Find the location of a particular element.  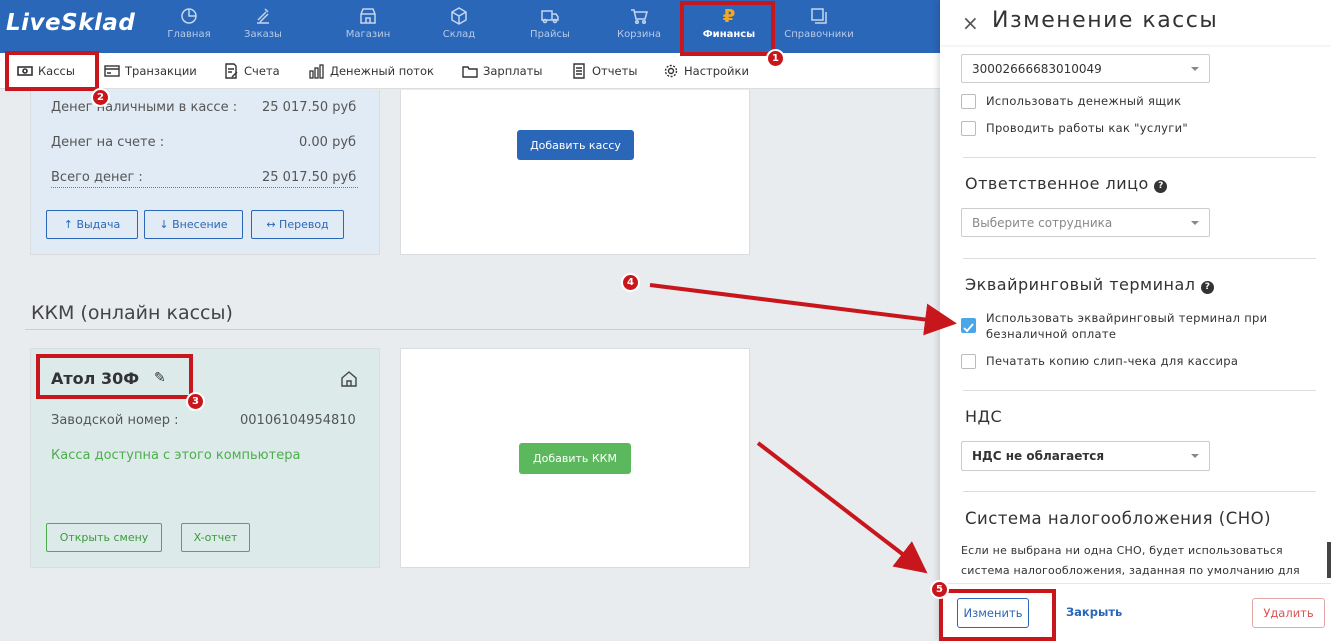

nav-orders: Заказы is located at coordinates (263, 23).